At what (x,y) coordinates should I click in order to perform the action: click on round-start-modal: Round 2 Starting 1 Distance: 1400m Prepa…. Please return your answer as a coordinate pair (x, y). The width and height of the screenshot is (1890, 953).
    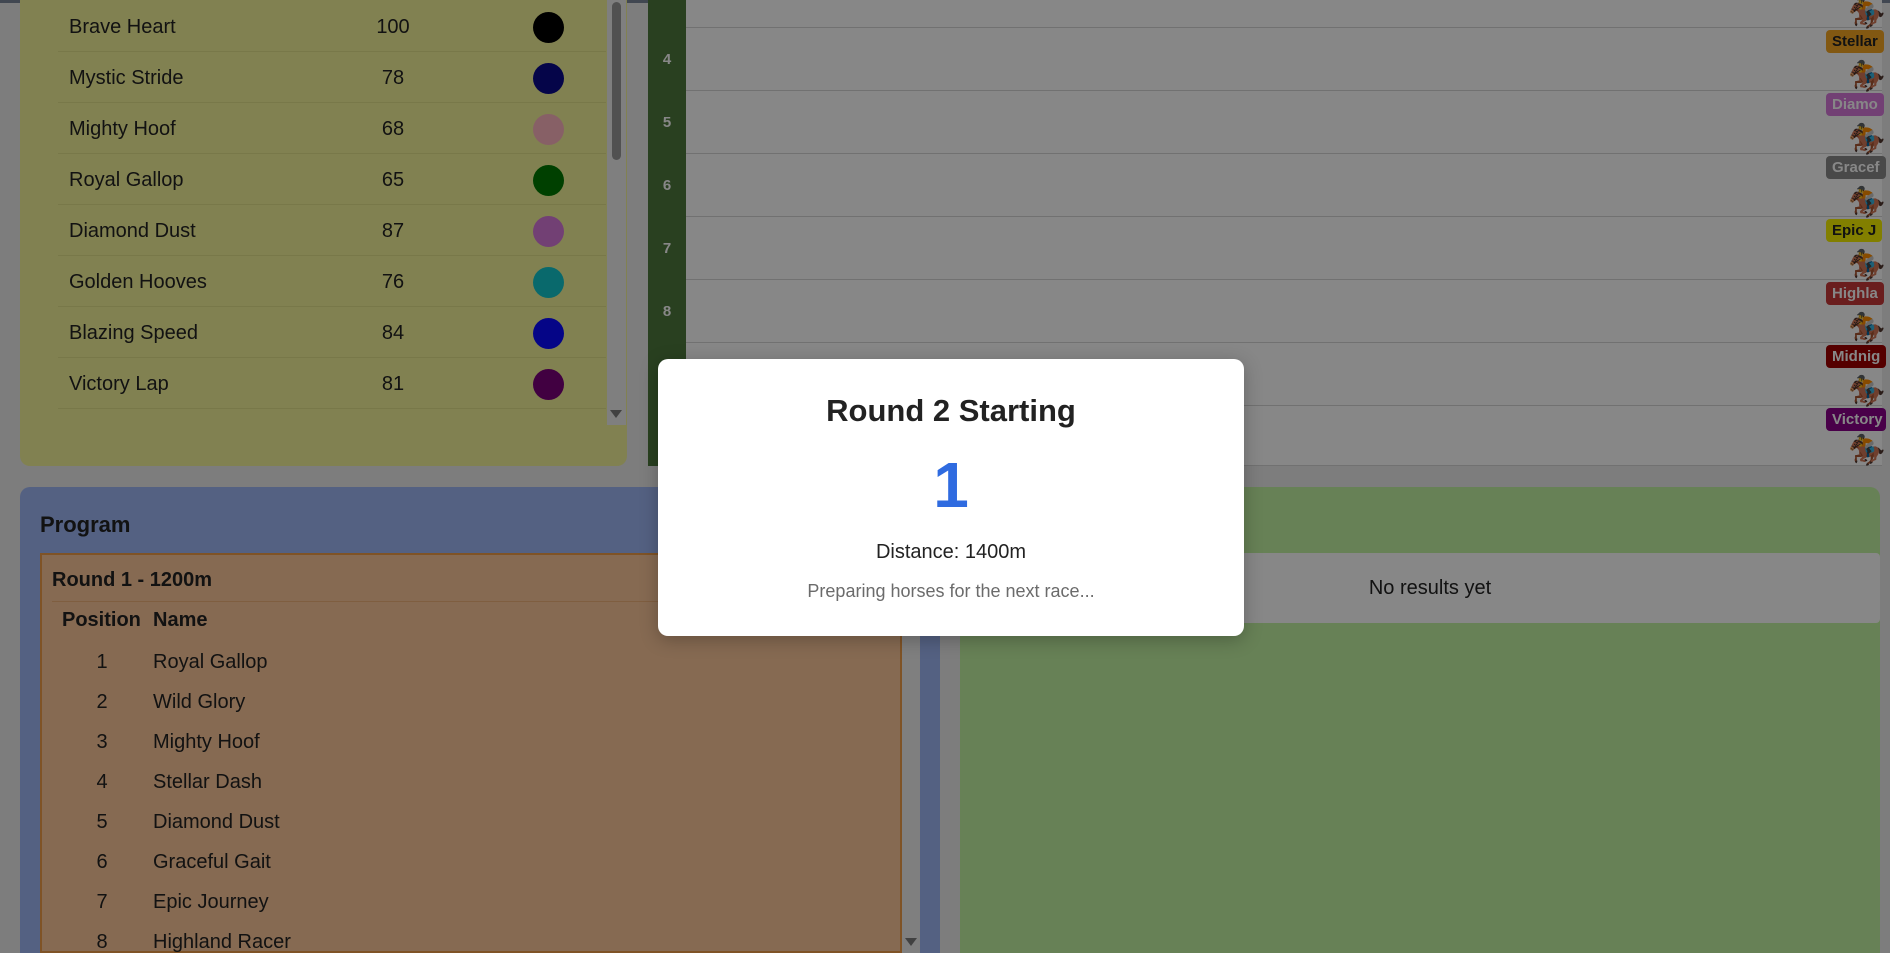
    Looking at the image, I should click on (951, 497).